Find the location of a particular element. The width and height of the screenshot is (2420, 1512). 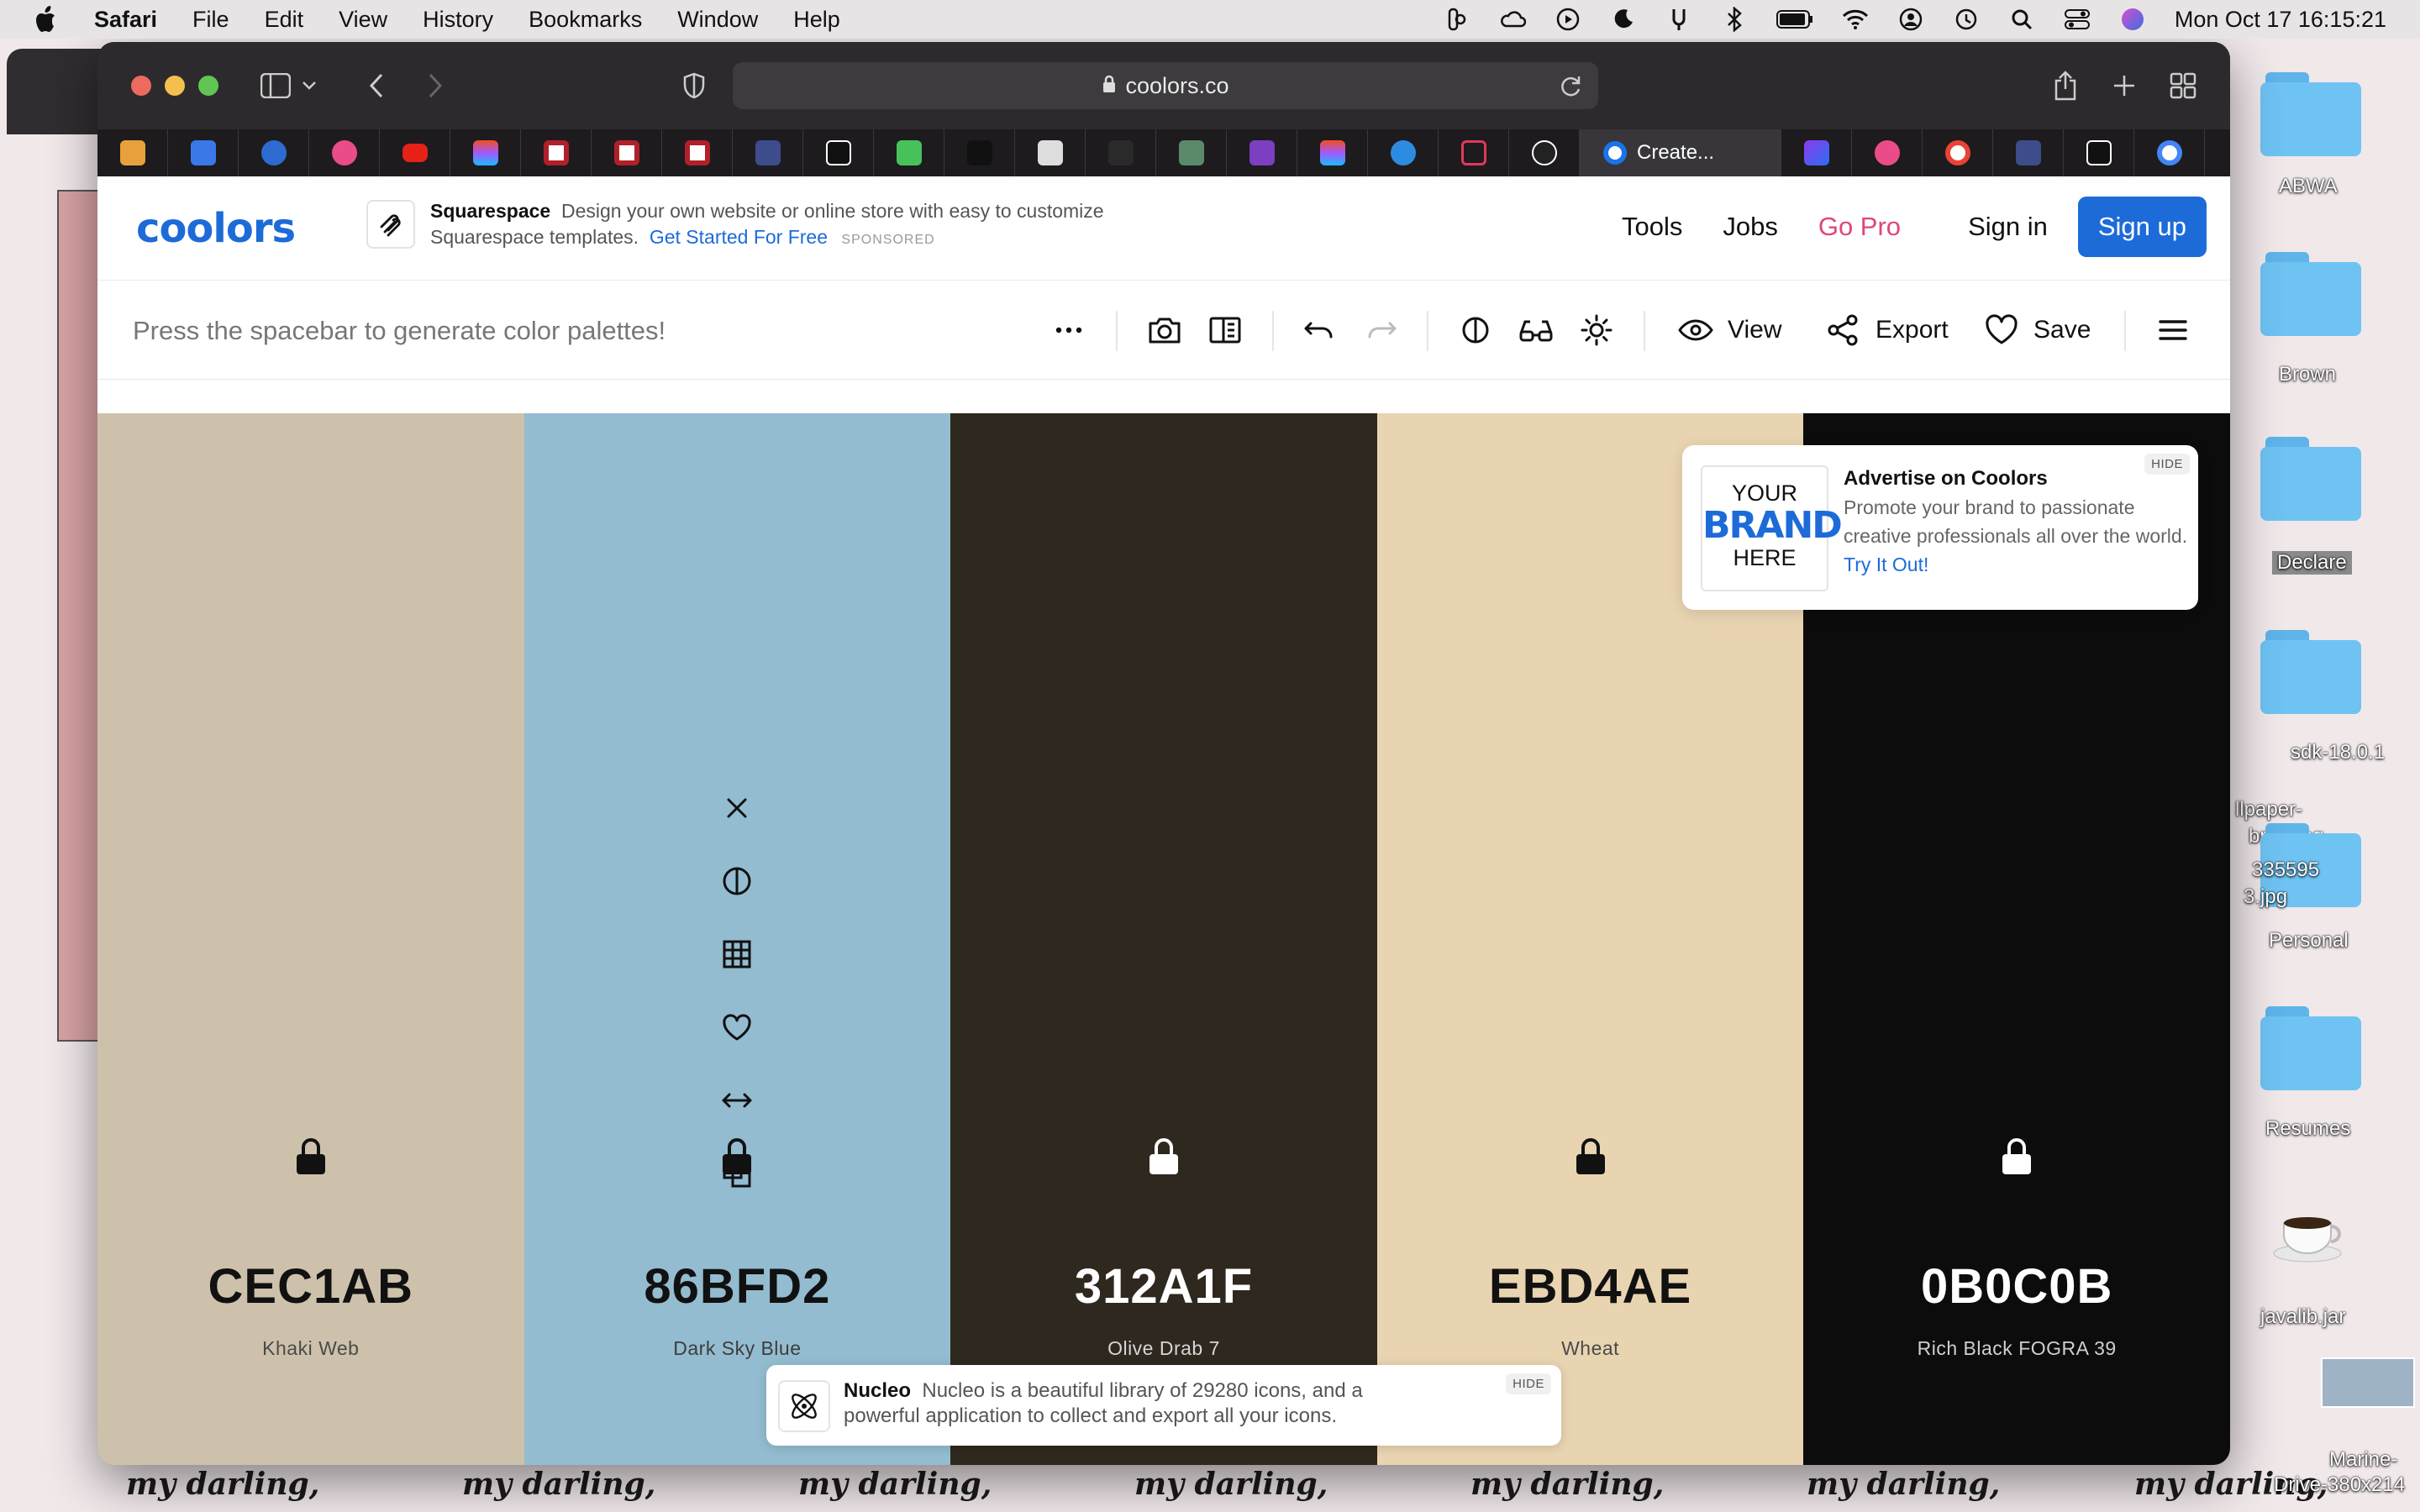

menu-app-name: Safari is located at coordinates (125, 20).